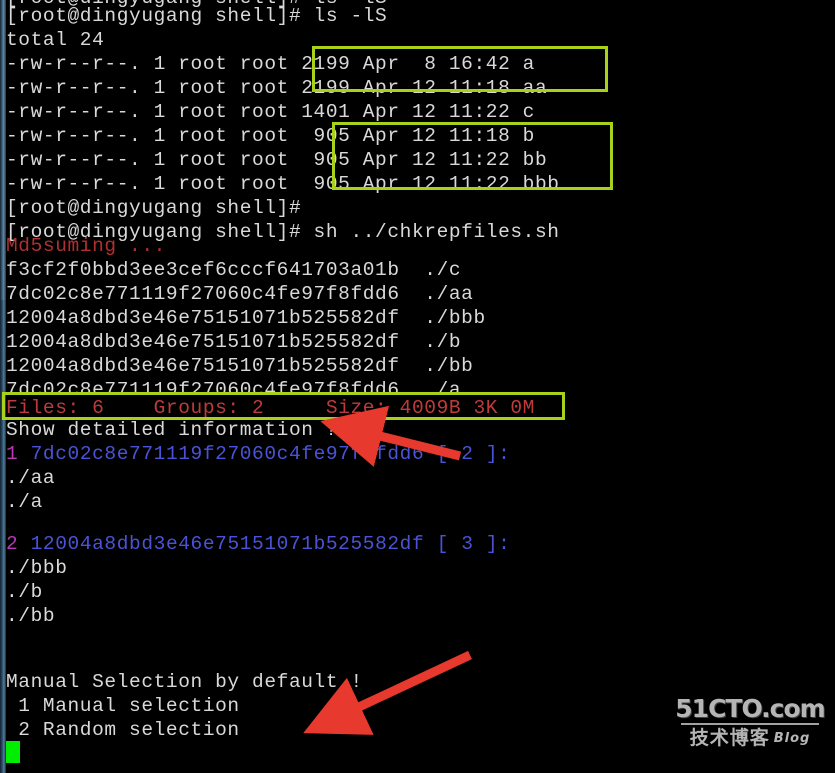 This screenshot has height=773, width=835. Describe the element at coordinates (12, 544) in the screenshot. I see `group-2-index: 2` at that location.